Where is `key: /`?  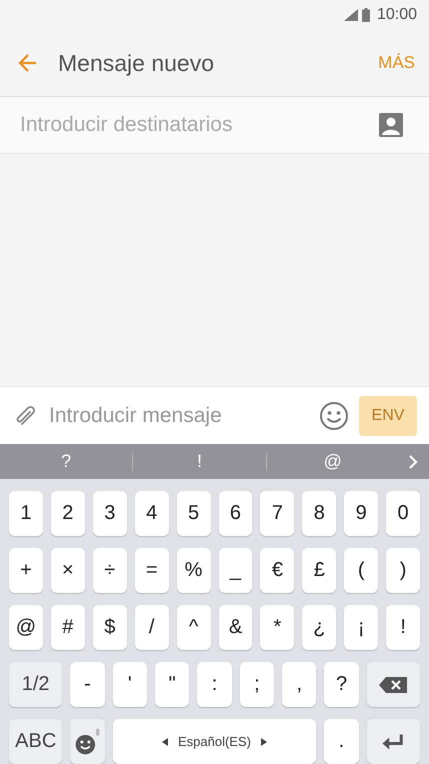 key: / is located at coordinates (151, 627).